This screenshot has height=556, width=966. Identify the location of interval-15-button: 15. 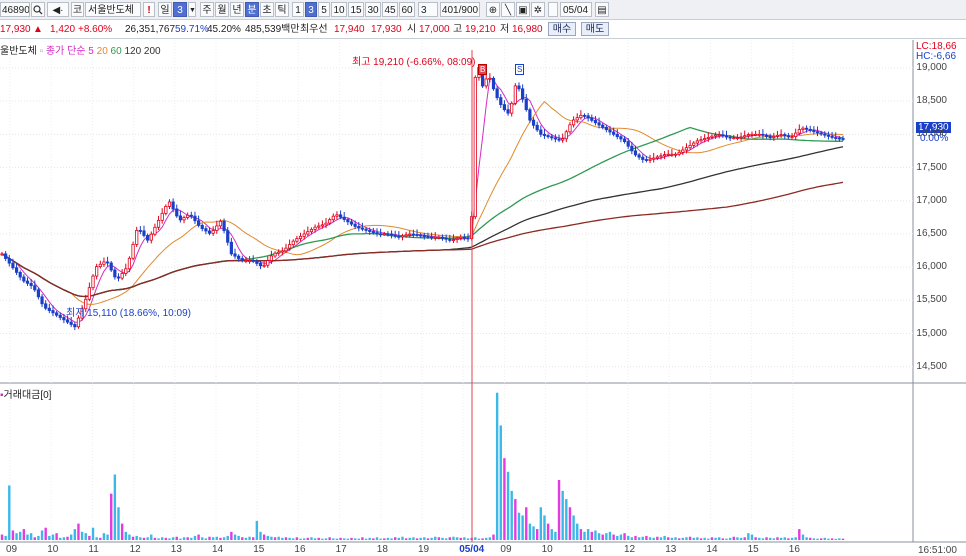
(356, 9).